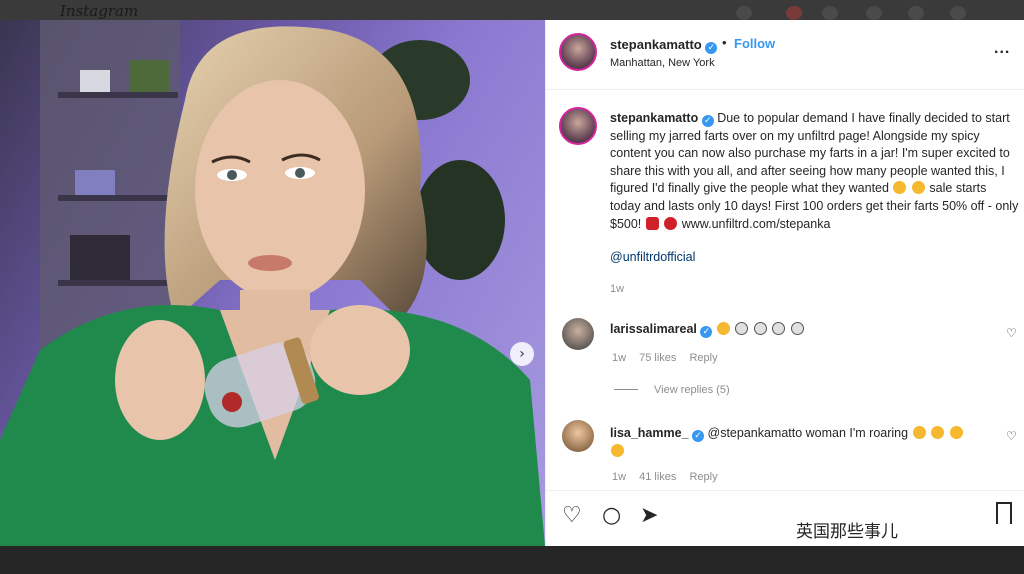  Describe the element at coordinates (652, 223) in the screenshot. I see `heart-emoji` at that location.